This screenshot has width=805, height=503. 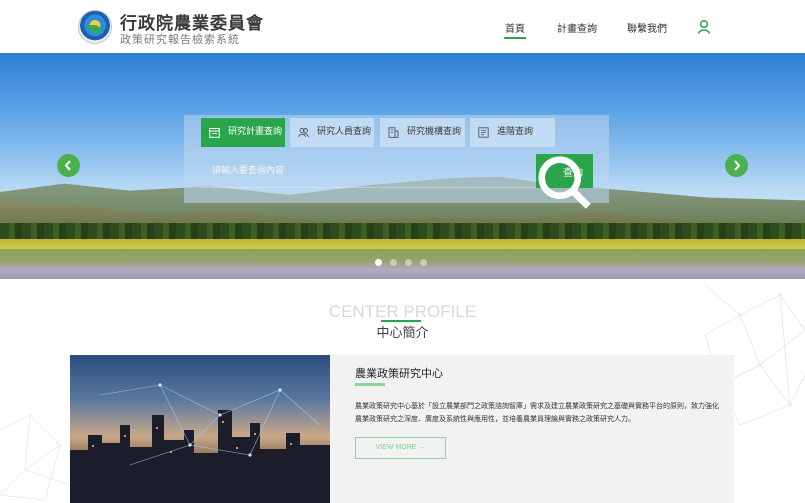 I want to click on section-heading-zh: 中心簡介, so click(x=402, y=333).